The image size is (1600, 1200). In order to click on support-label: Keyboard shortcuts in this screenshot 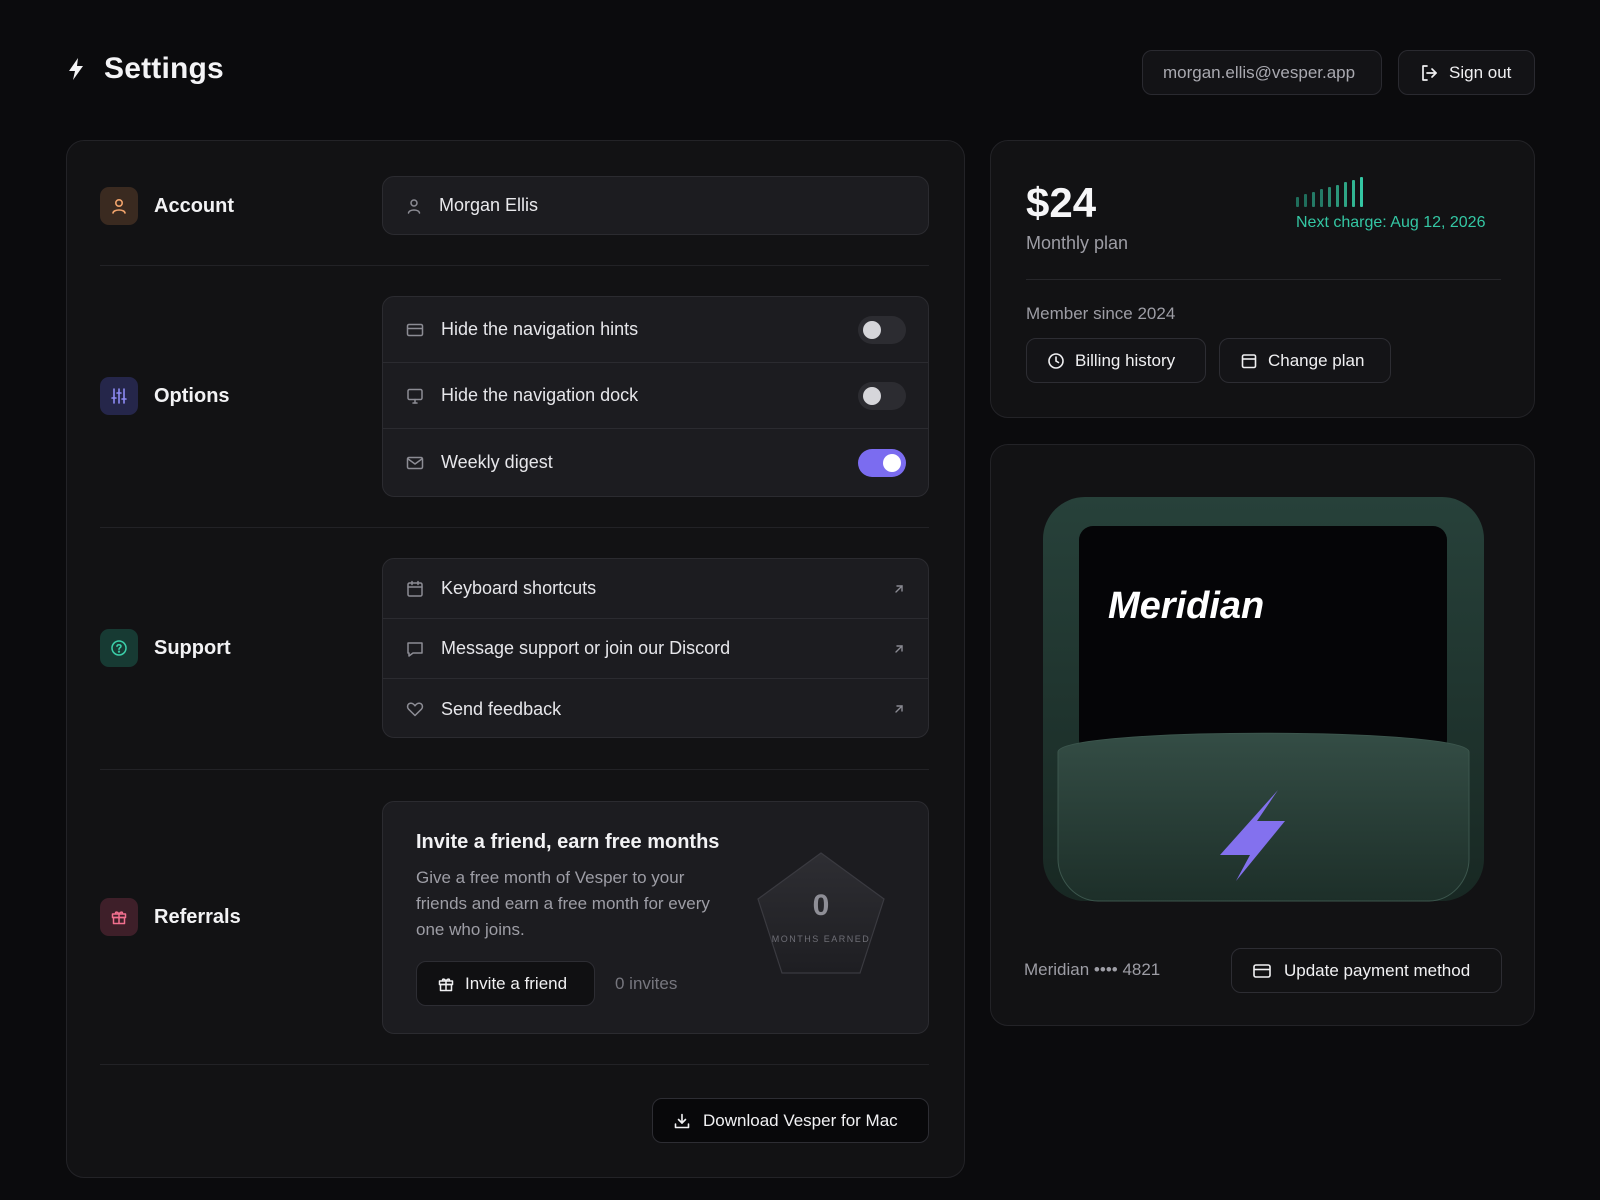, I will do `click(519, 588)`.